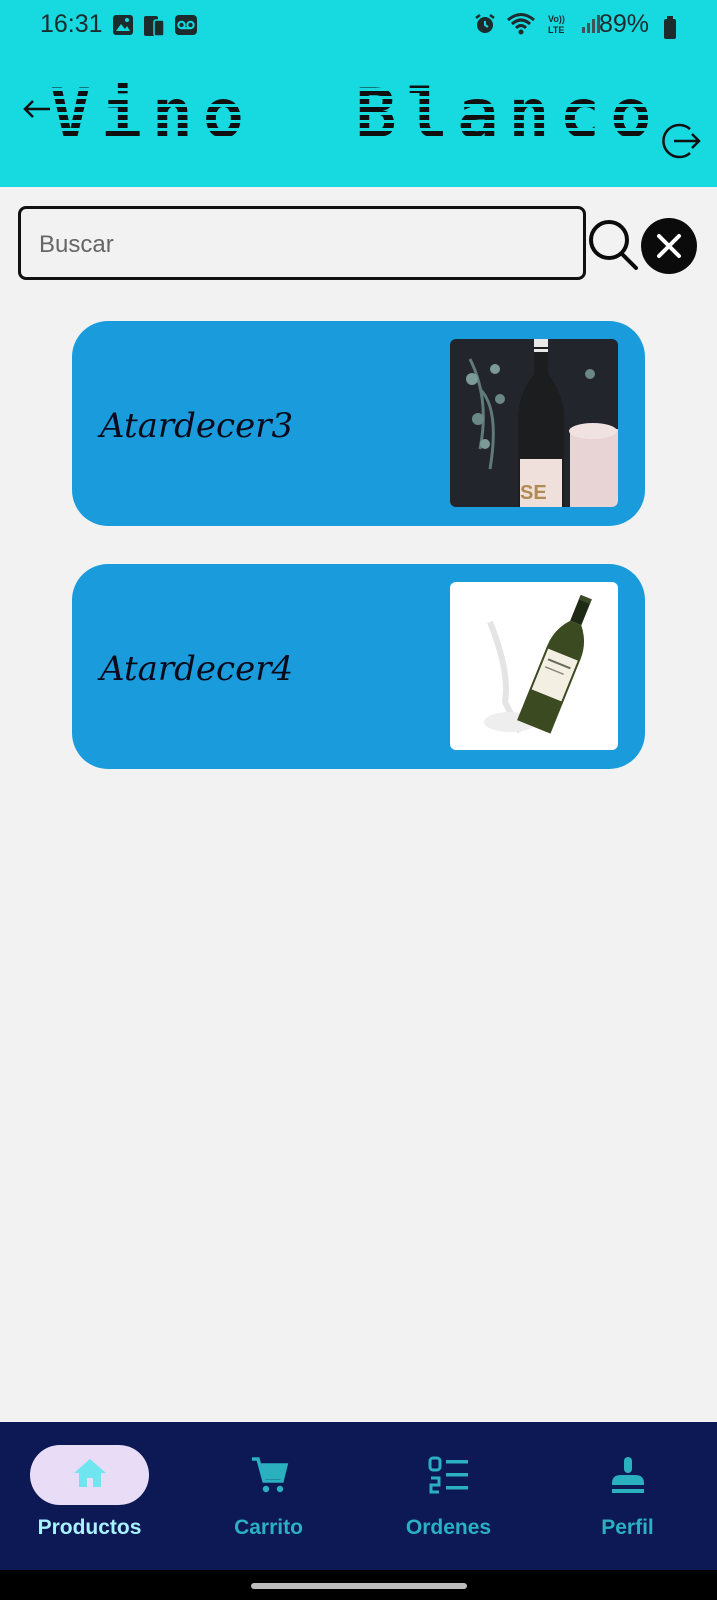 Image resolution: width=717 pixels, height=1600 pixels. I want to click on system-navigation-bar, so click(358, 1585).